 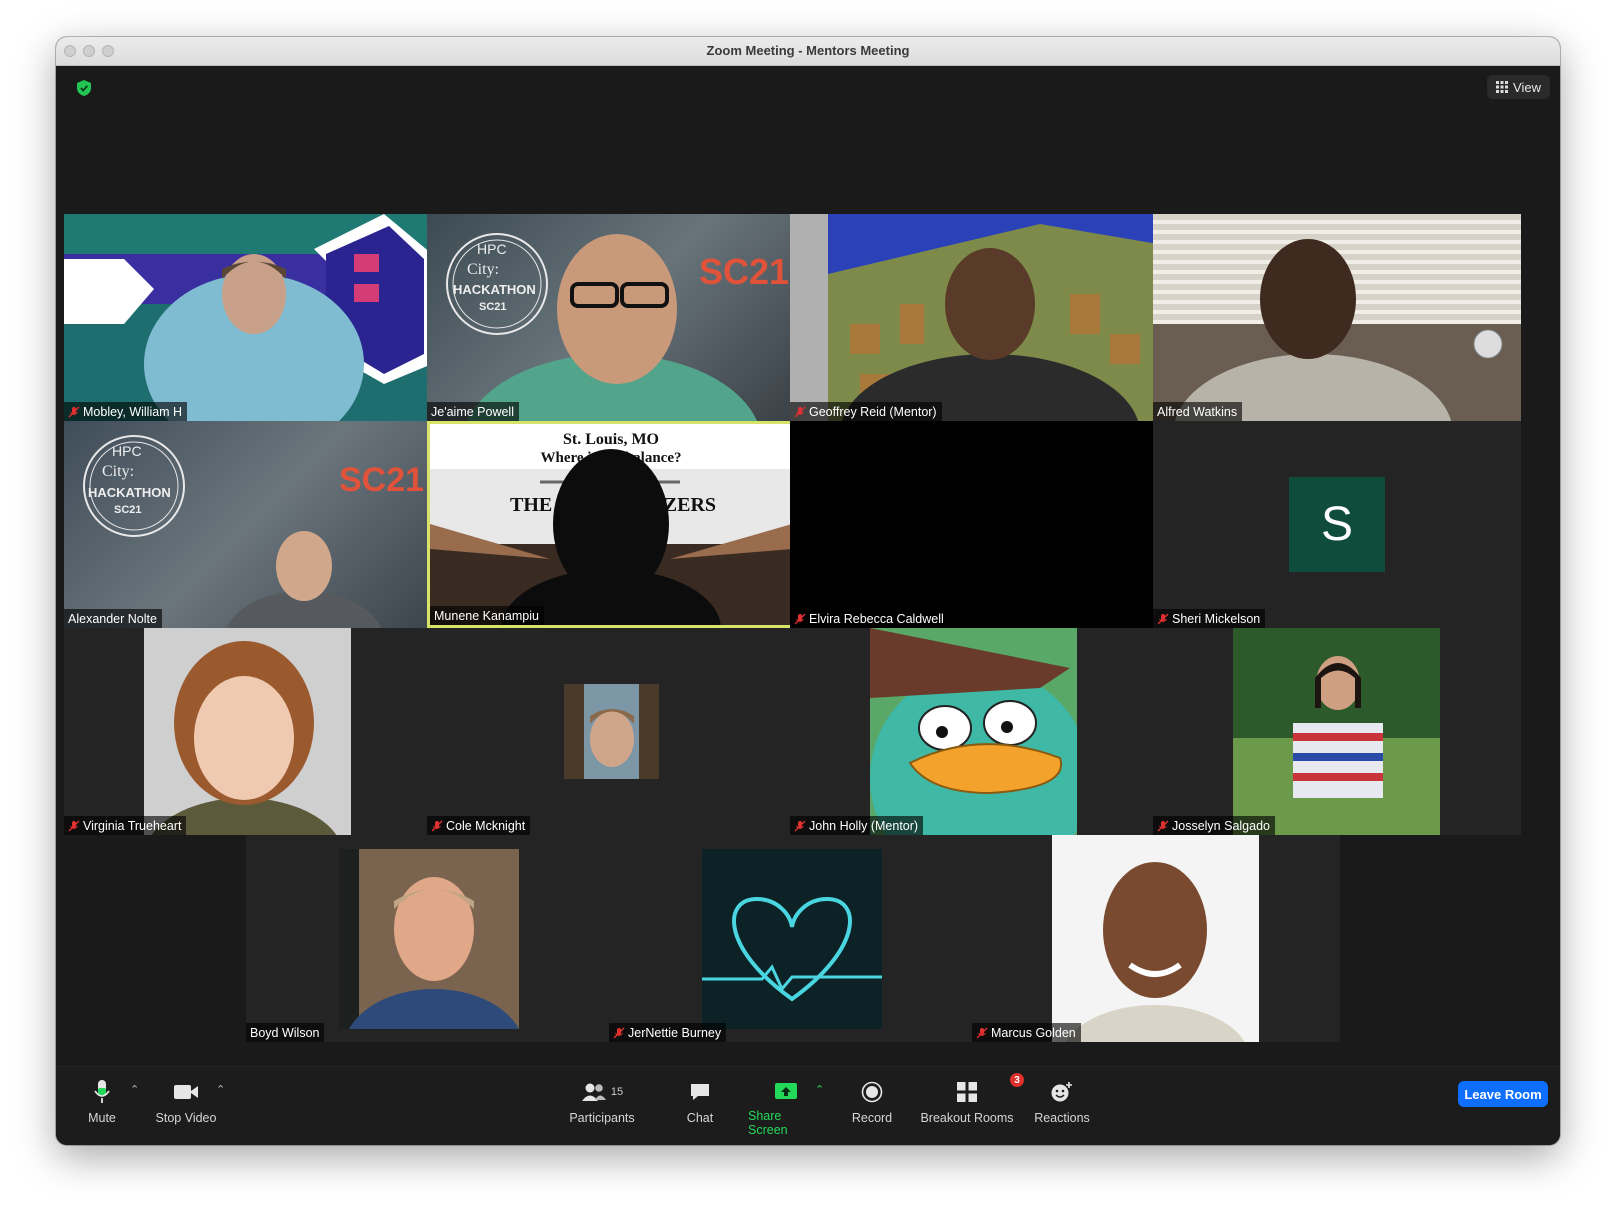 I want to click on hackathon-text: HACKATHON, so click(x=129, y=492).